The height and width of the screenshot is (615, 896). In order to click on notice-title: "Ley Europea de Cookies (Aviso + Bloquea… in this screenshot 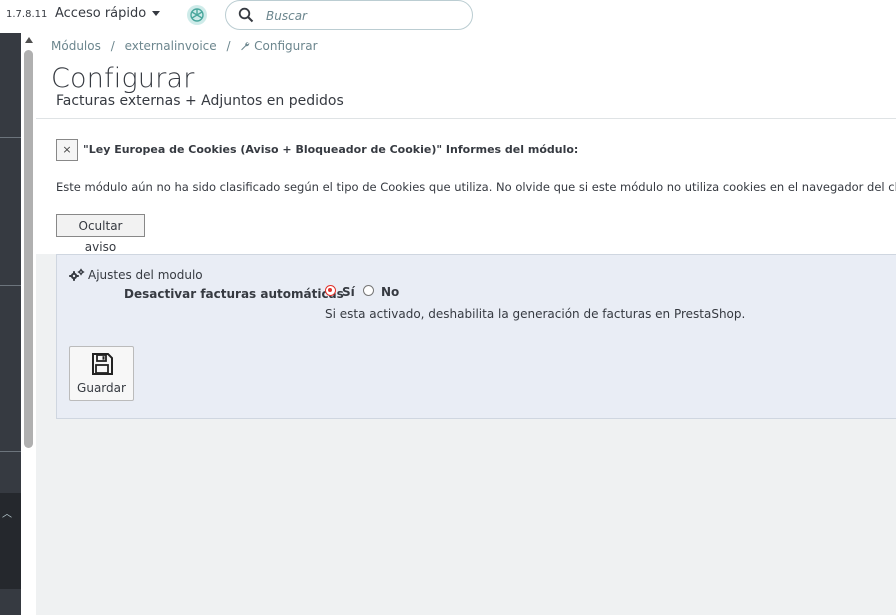, I will do `click(331, 149)`.